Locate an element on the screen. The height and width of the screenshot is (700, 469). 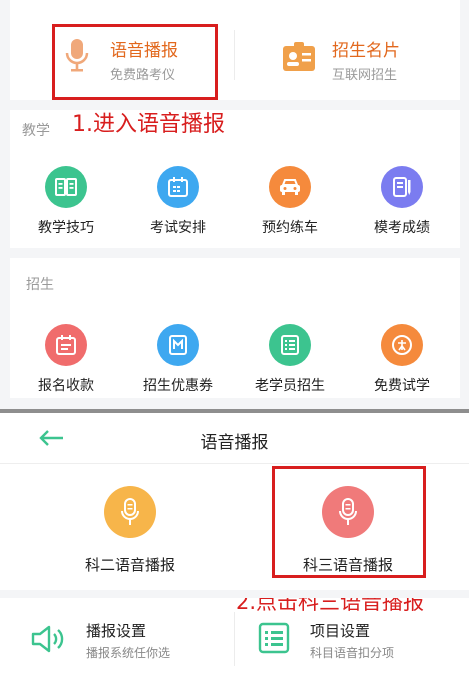
enroll-card-subtitle: 互联网招生 is located at coordinates (365, 75).